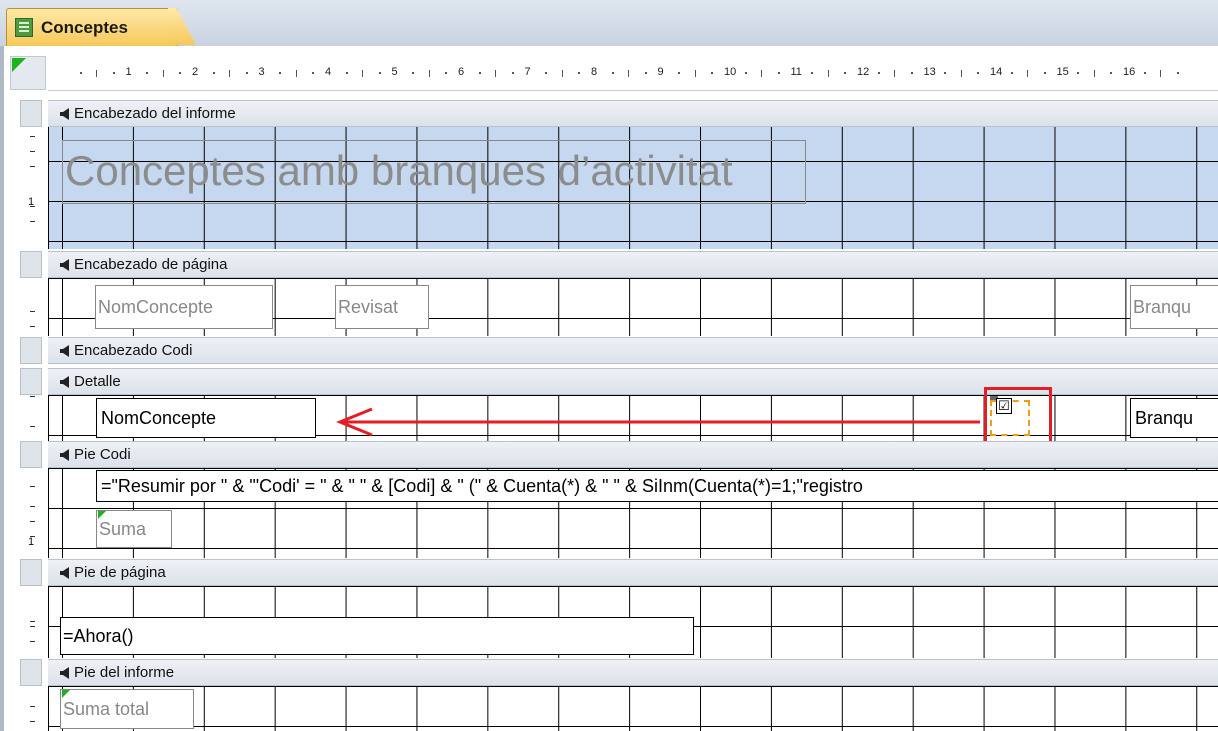  Describe the element at coordinates (394, 72) in the screenshot. I see `ruler-number: 5` at that location.